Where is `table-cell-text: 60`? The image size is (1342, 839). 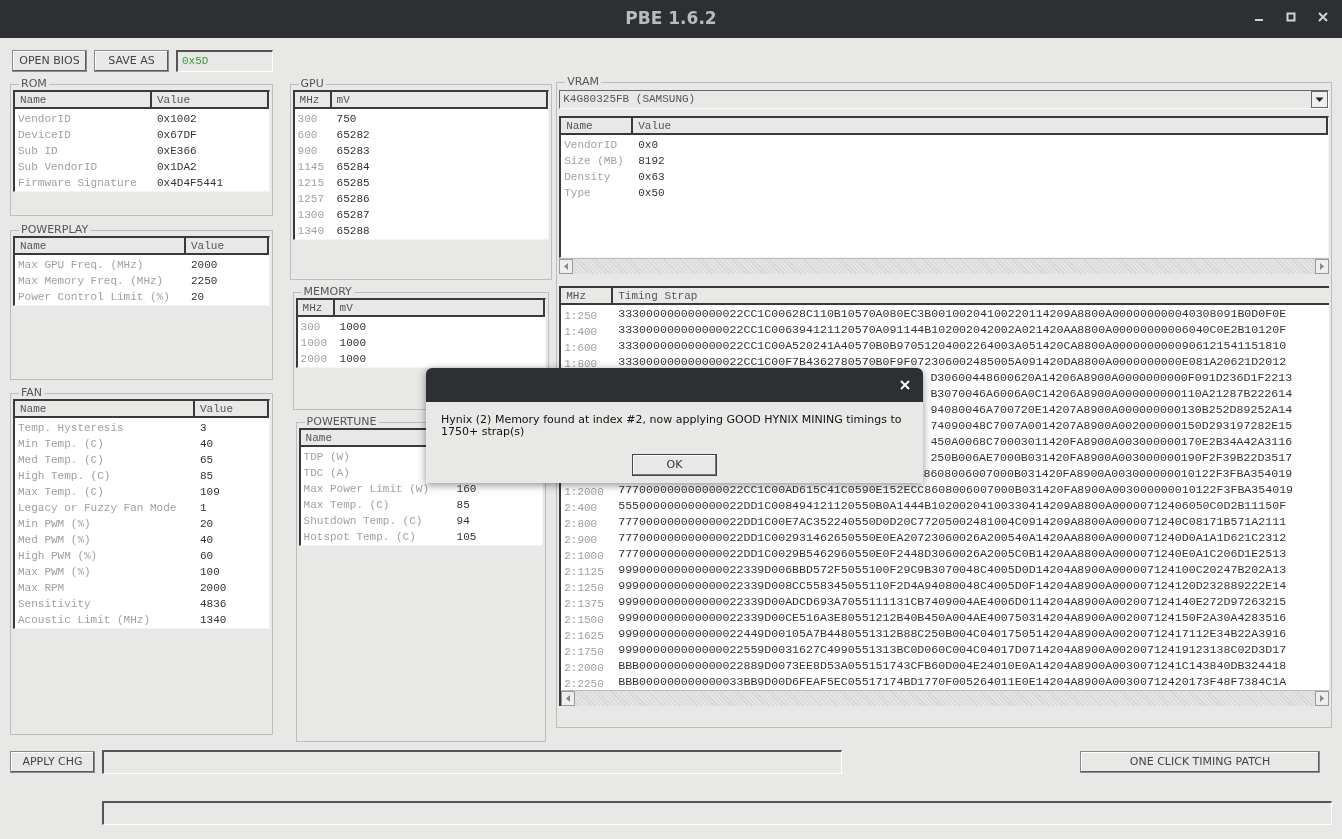
table-cell-text: 60 is located at coordinates (207, 556).